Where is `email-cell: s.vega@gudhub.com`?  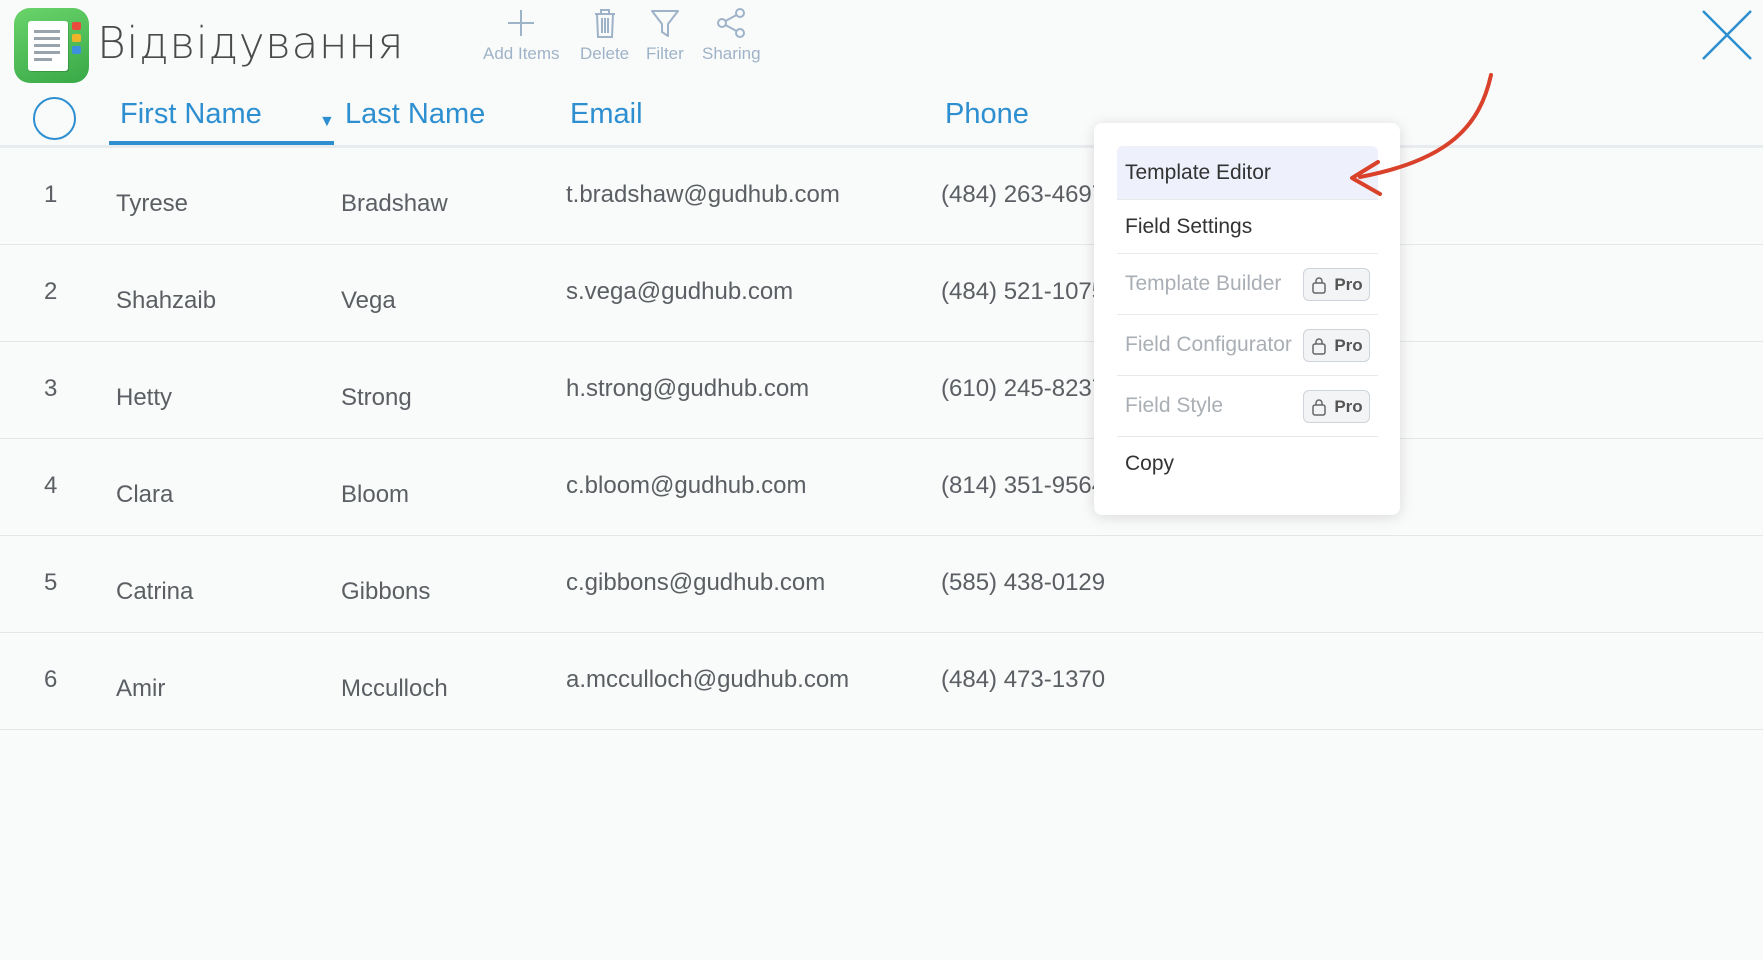 email-cell: s.vega@gudhub.com is located at coordinates (680, 291).